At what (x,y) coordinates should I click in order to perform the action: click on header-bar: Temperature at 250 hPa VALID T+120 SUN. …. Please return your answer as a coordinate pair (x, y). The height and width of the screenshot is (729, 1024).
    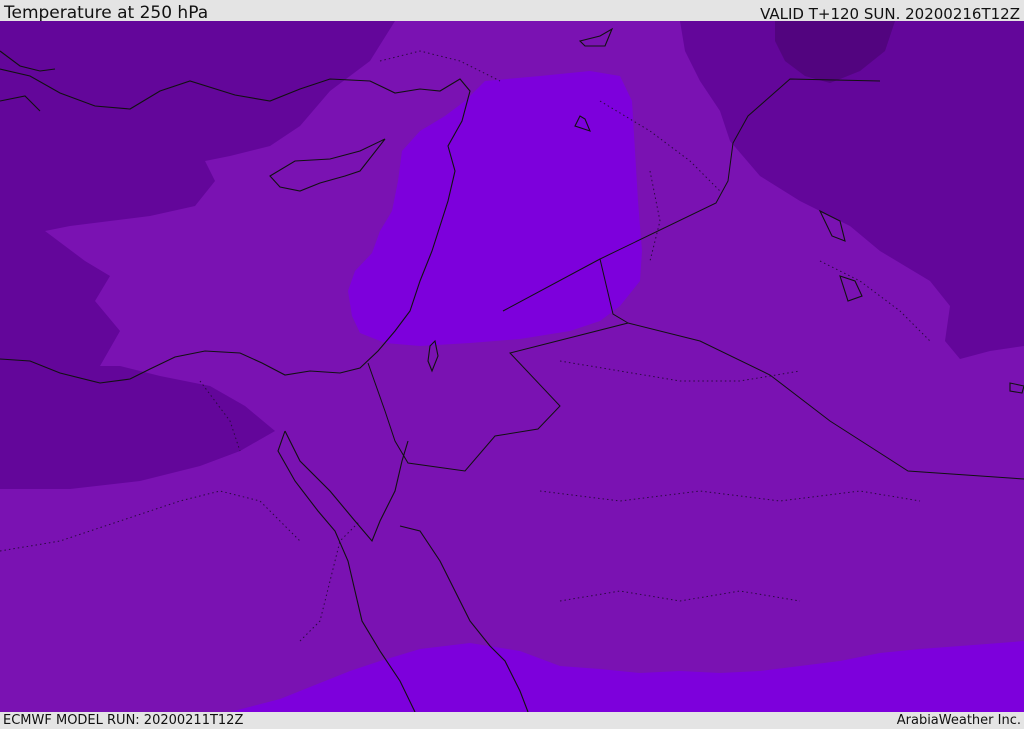
    Looking at the image, I should click on (512, 11).